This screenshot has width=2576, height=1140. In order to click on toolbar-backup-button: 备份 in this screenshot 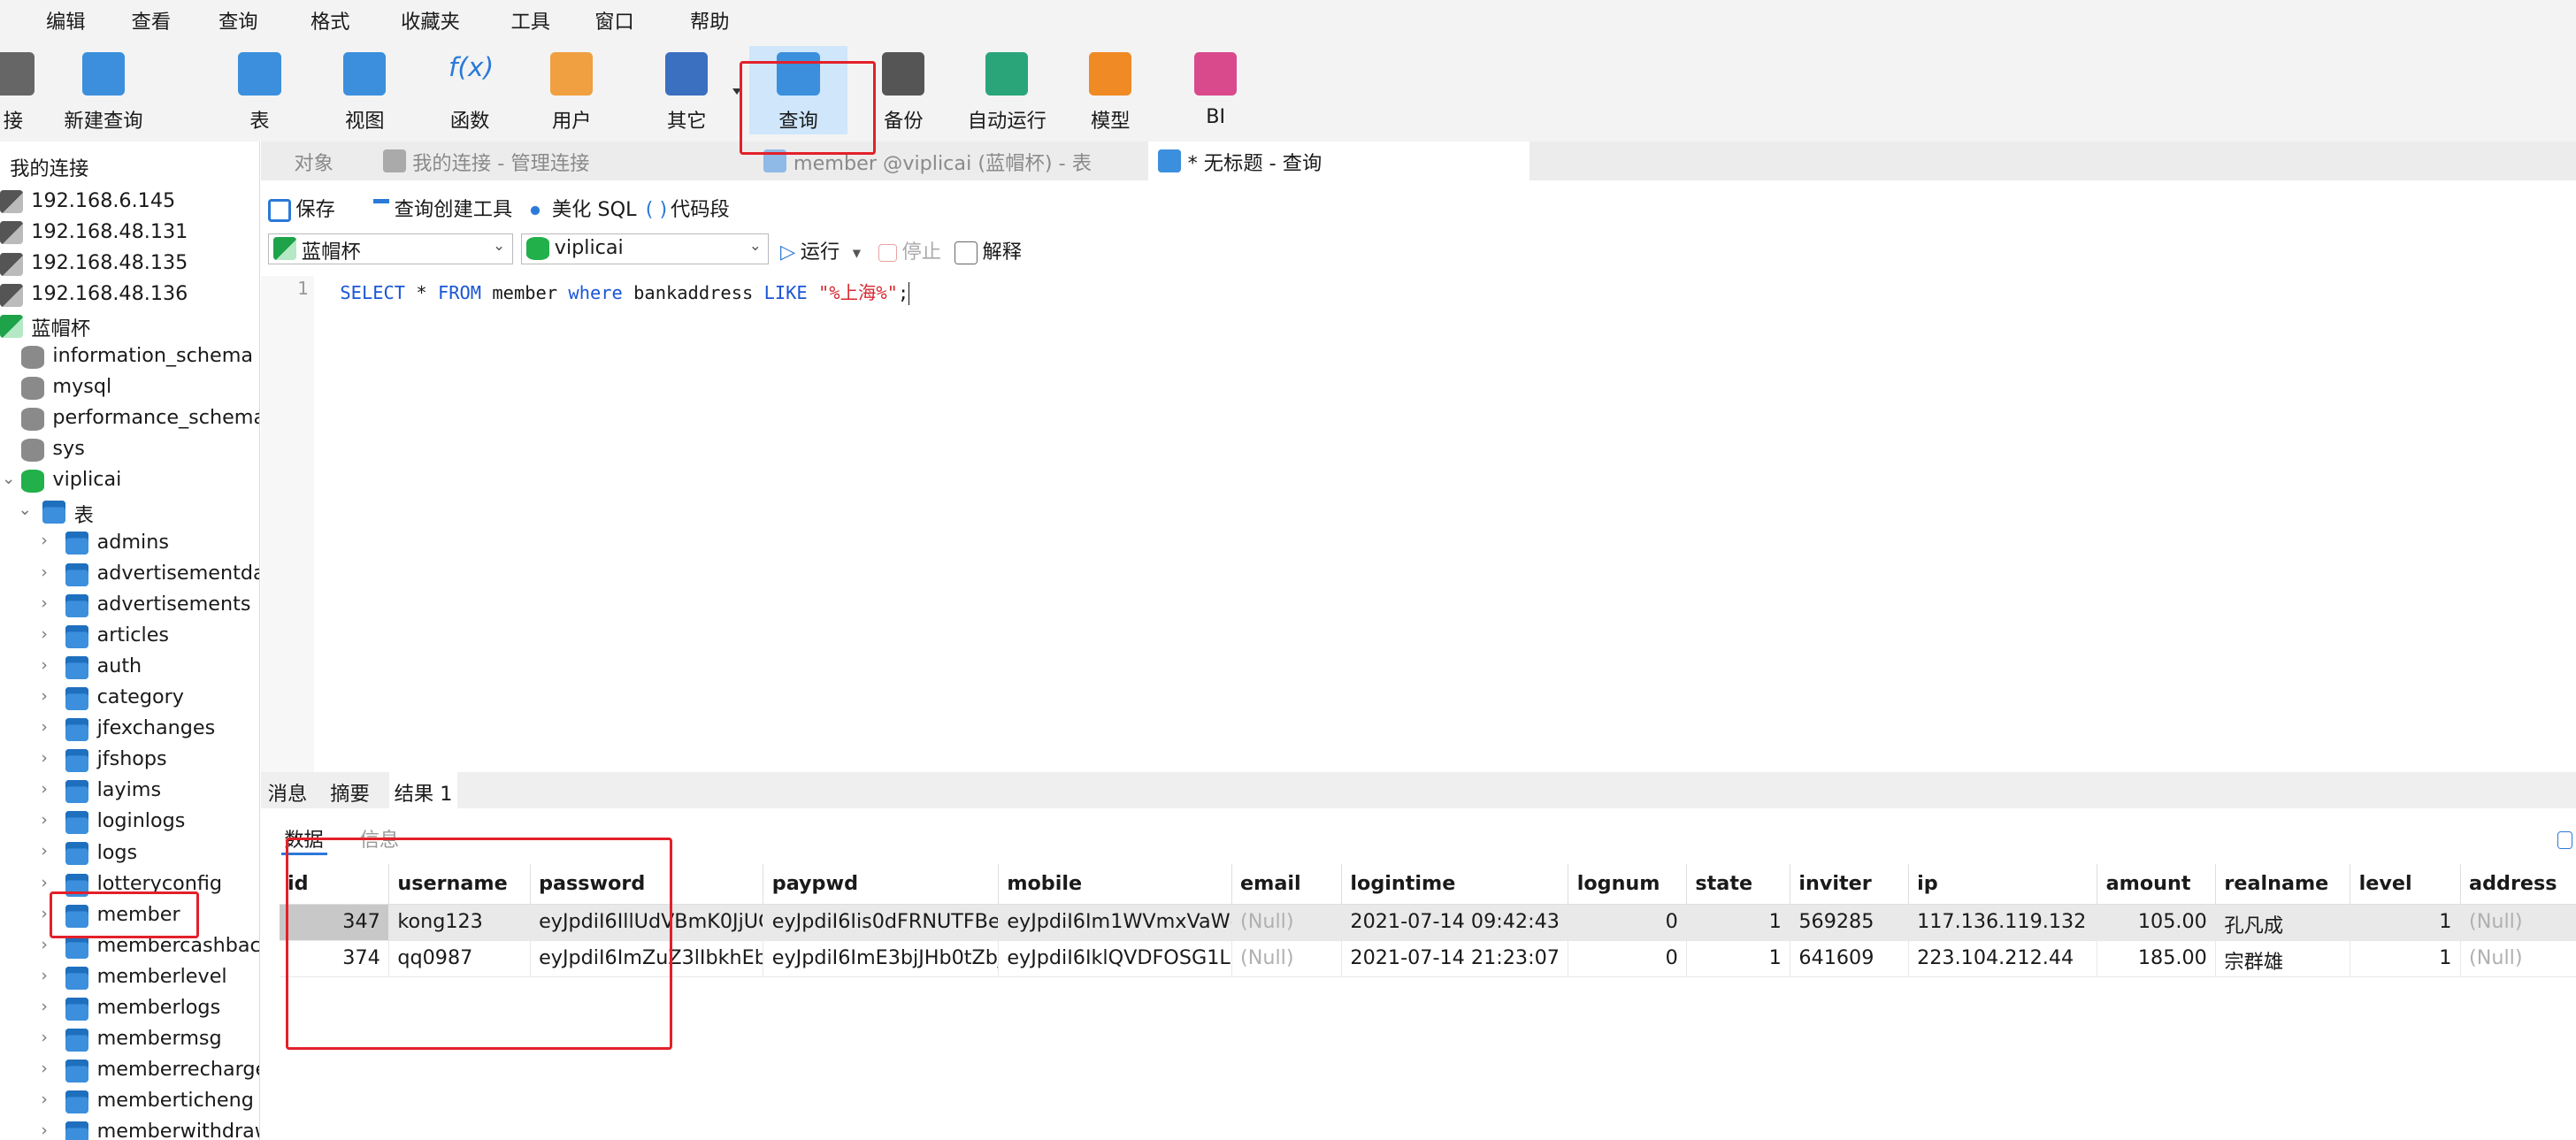, I will do `click(904, 90)`.